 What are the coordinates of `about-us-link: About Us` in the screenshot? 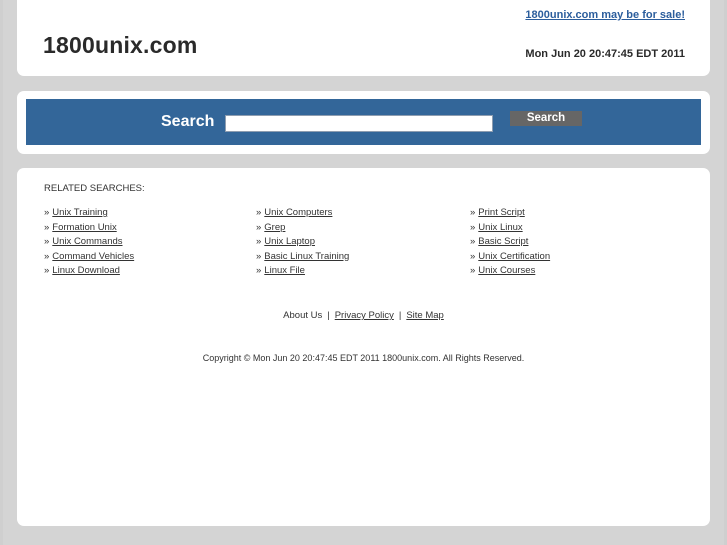 It's located at (302, 315).